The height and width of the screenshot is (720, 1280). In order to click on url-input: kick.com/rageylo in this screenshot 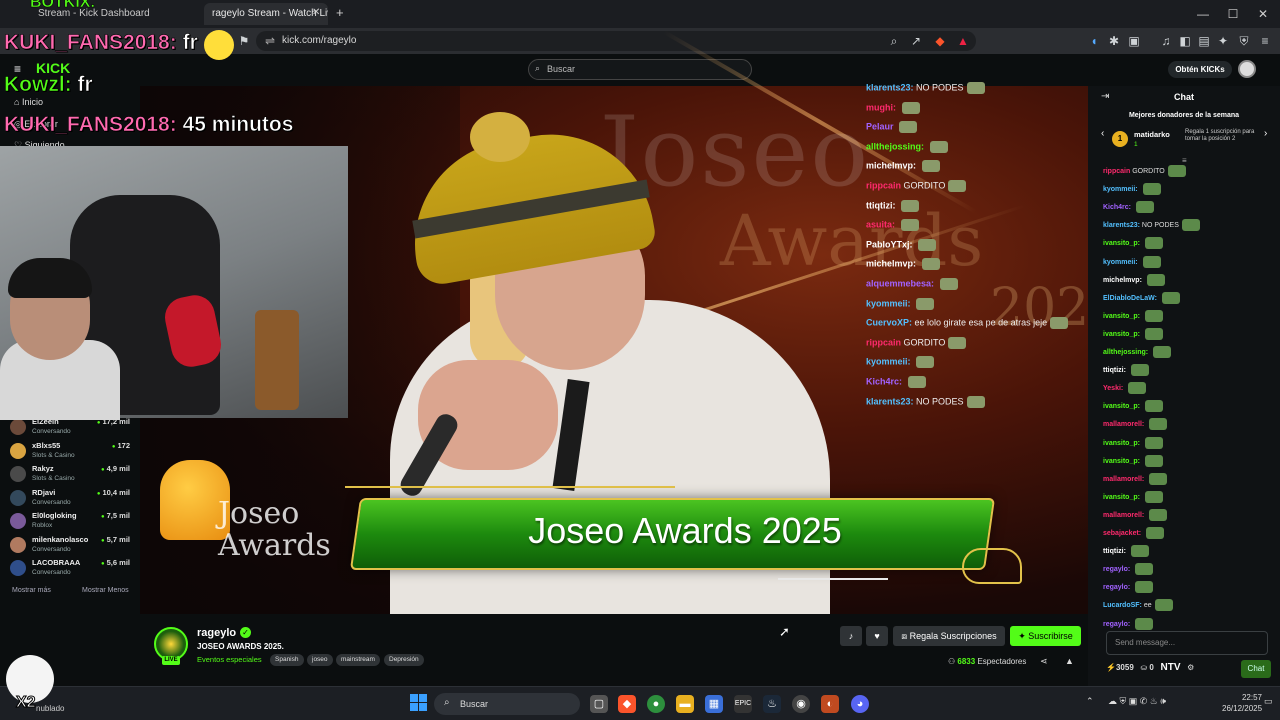, I will do `click(616, 41)`.